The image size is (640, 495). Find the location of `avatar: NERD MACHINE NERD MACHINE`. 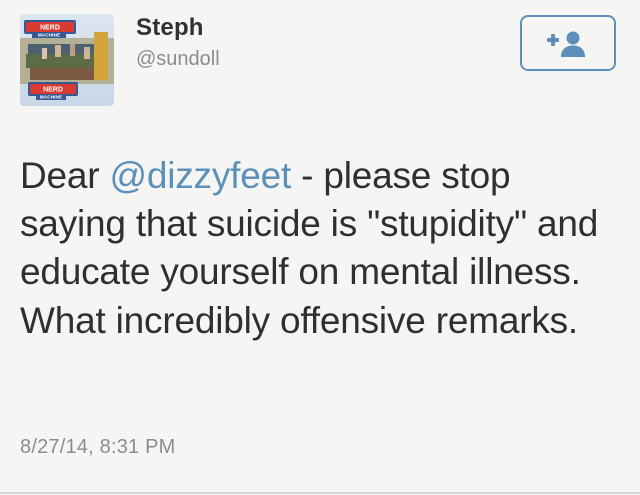

avatar: NERD MACHINE NERD MACHINE is located at coordinates (67, 60).